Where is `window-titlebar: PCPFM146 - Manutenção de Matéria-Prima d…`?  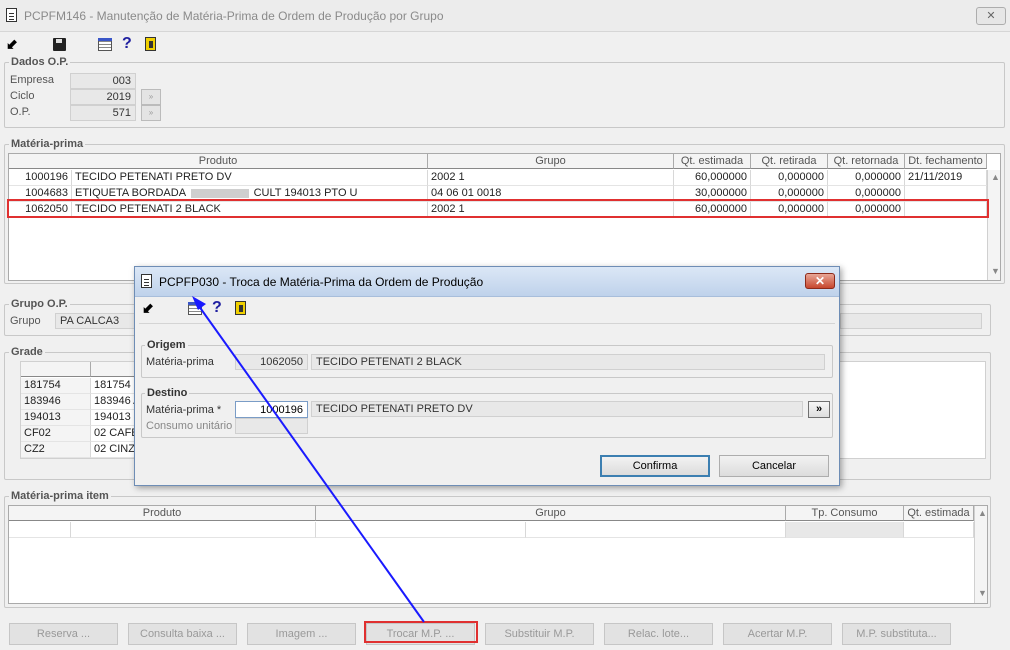
window-titlebar: PCPFM146 - Manutenção de Matéria-Prima d… is located at coordinates (505, 16).